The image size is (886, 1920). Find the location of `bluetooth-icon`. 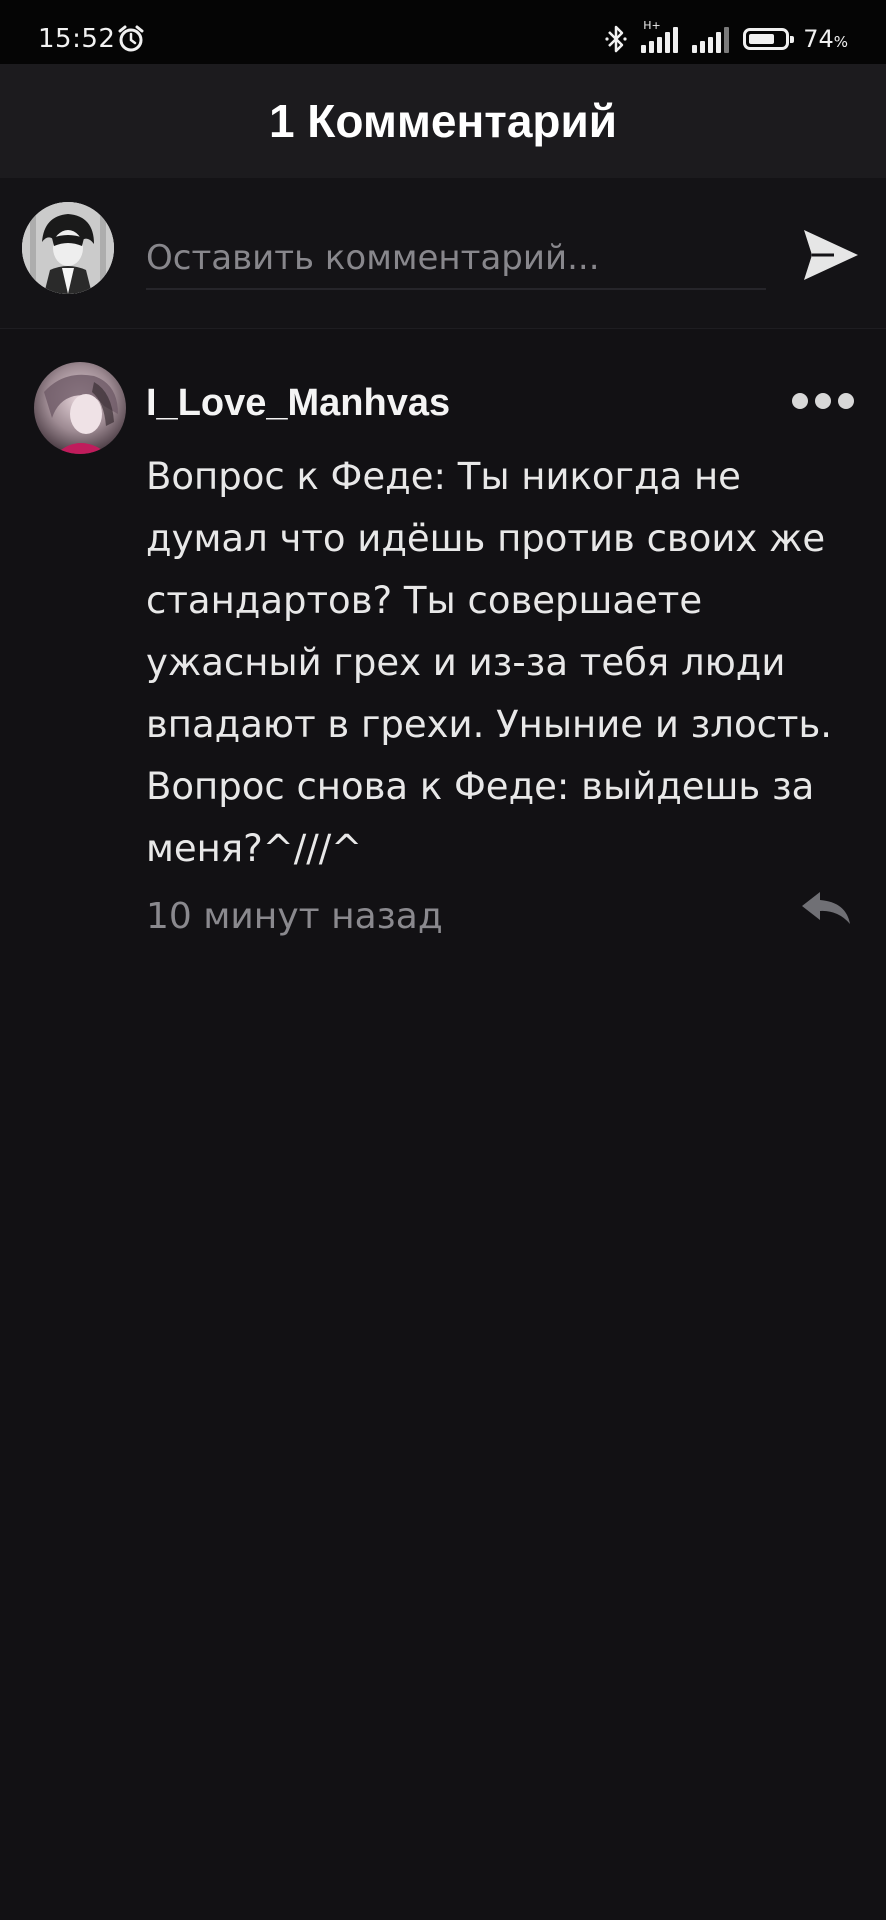

bluetooth-icon is located at coordinates (616, 39).